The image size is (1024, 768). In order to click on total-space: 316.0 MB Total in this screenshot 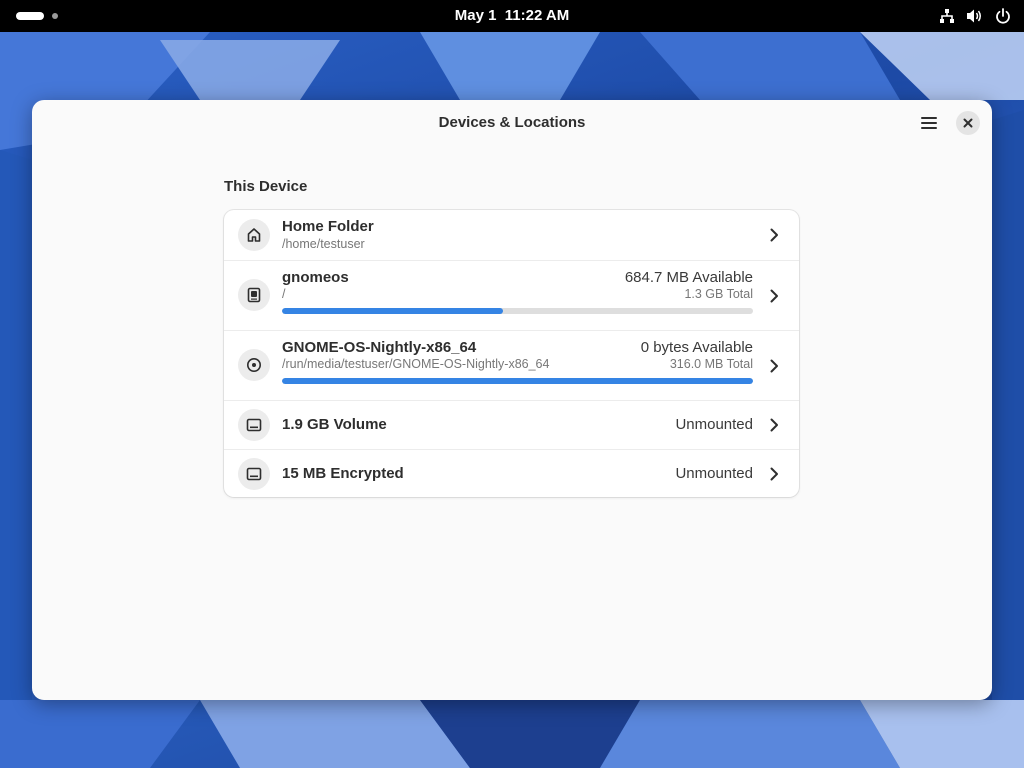, I will do `click(711, 364)`.